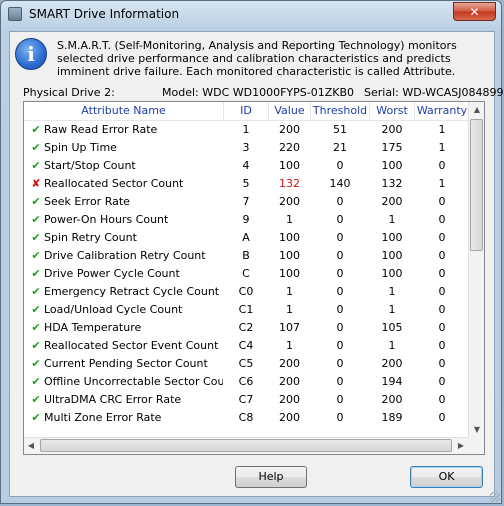  Describe the element at coordinates (106, 219) in the screenshot. I see `attribute-name: Power-On Hours Count` at that location.